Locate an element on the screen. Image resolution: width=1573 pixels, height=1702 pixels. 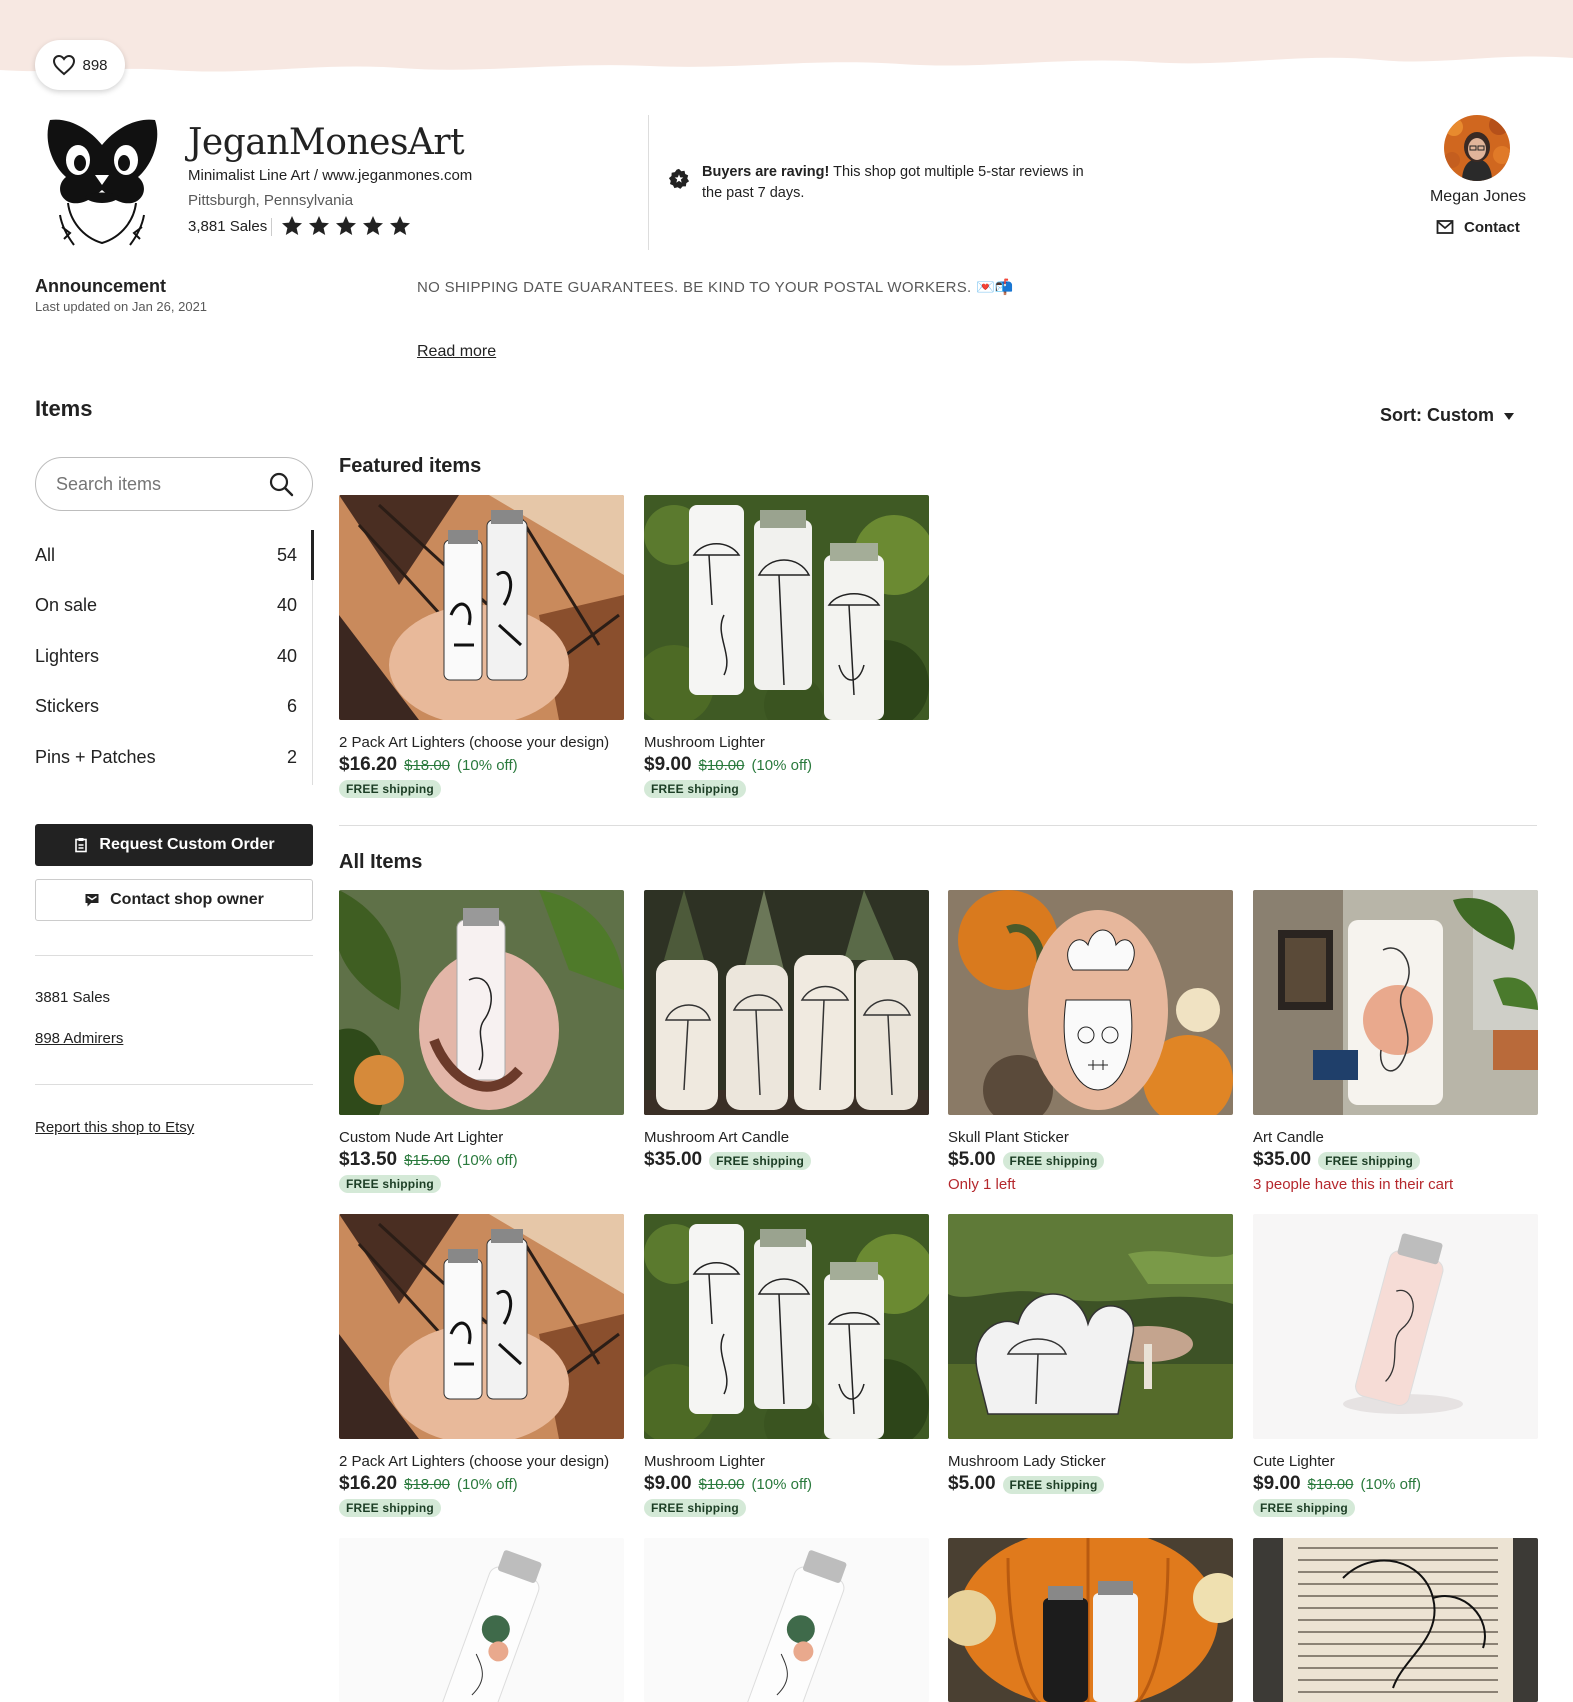
product-title: Skull Plant Sticker is located at coordinates (1090, 1137).